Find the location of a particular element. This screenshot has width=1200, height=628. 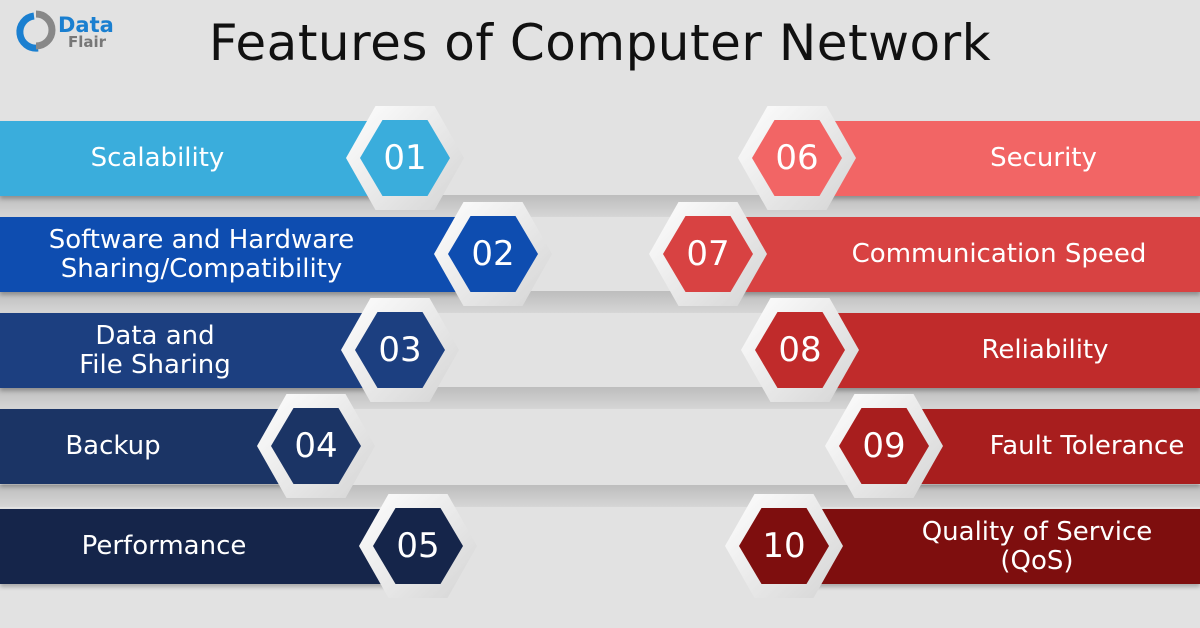

feature-number: 06 is located at coordinates (797, 158).